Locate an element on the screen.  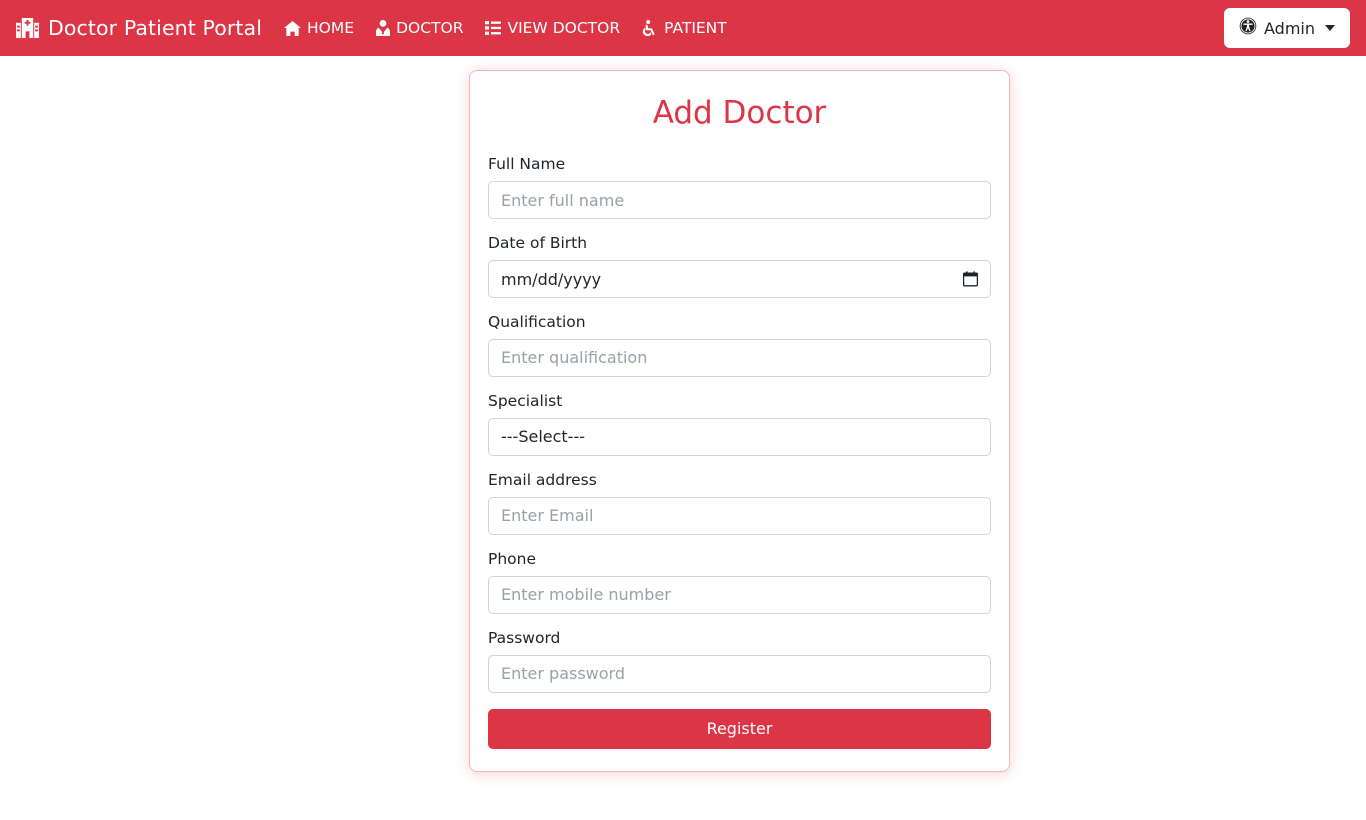
hospital-icon is located at coordinates (27, 28).